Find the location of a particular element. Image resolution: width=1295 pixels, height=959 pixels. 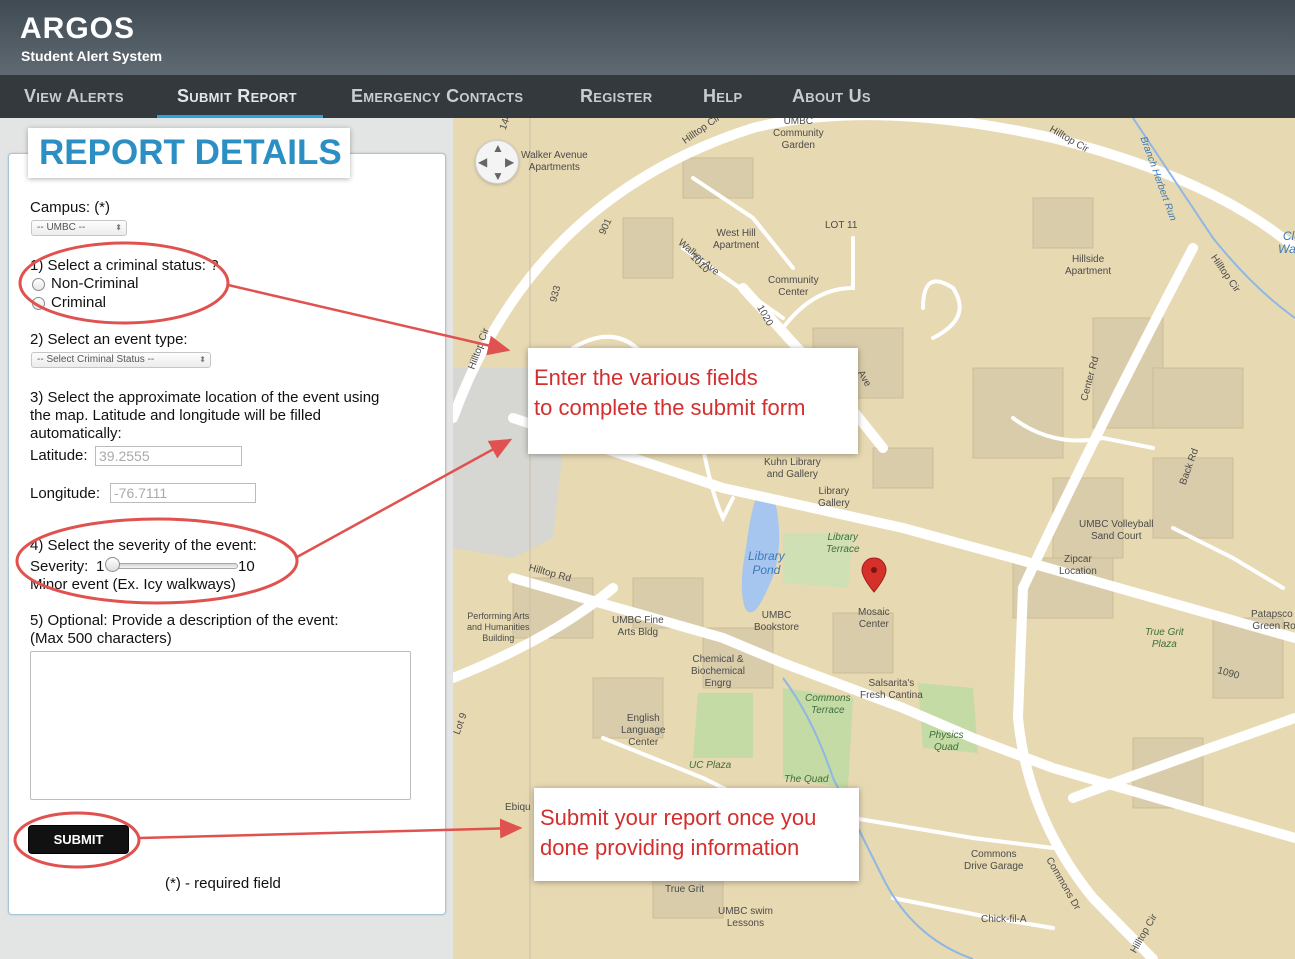

severity-instructions: 4) Select the severity of the event: is located at coordinates (143, 545).